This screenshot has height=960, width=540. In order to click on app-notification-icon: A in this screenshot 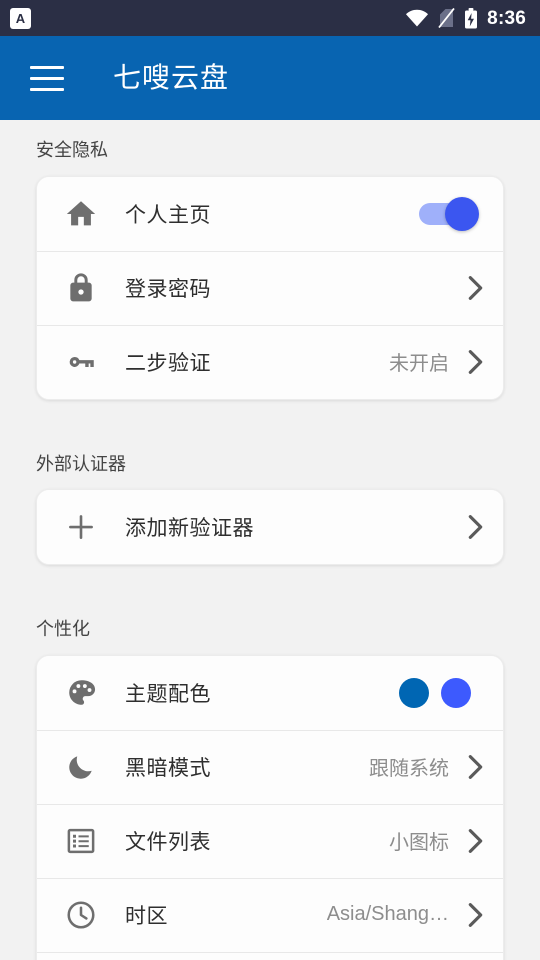, I will do `click(20, 18)`.